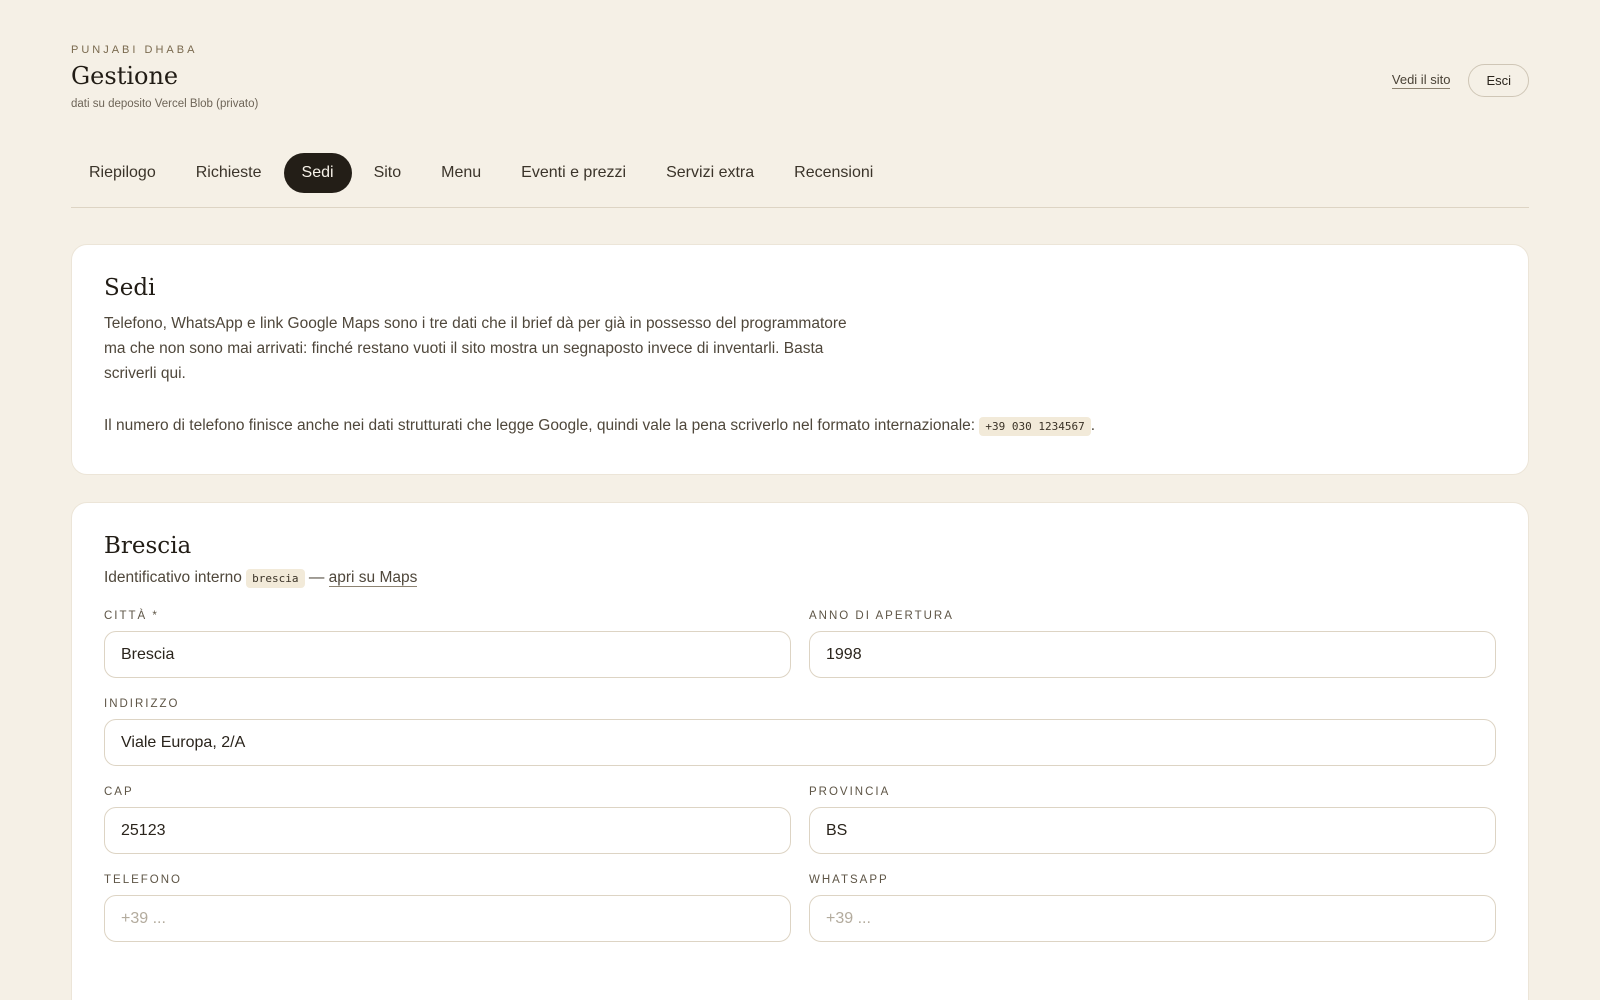 The width and height of the screenshot is (1600, 1000). Describe the element at coordinates (573, 173) in the screenshot. I see `tab-eventi-e-prezzi: Eventi e prezzi` at that location.